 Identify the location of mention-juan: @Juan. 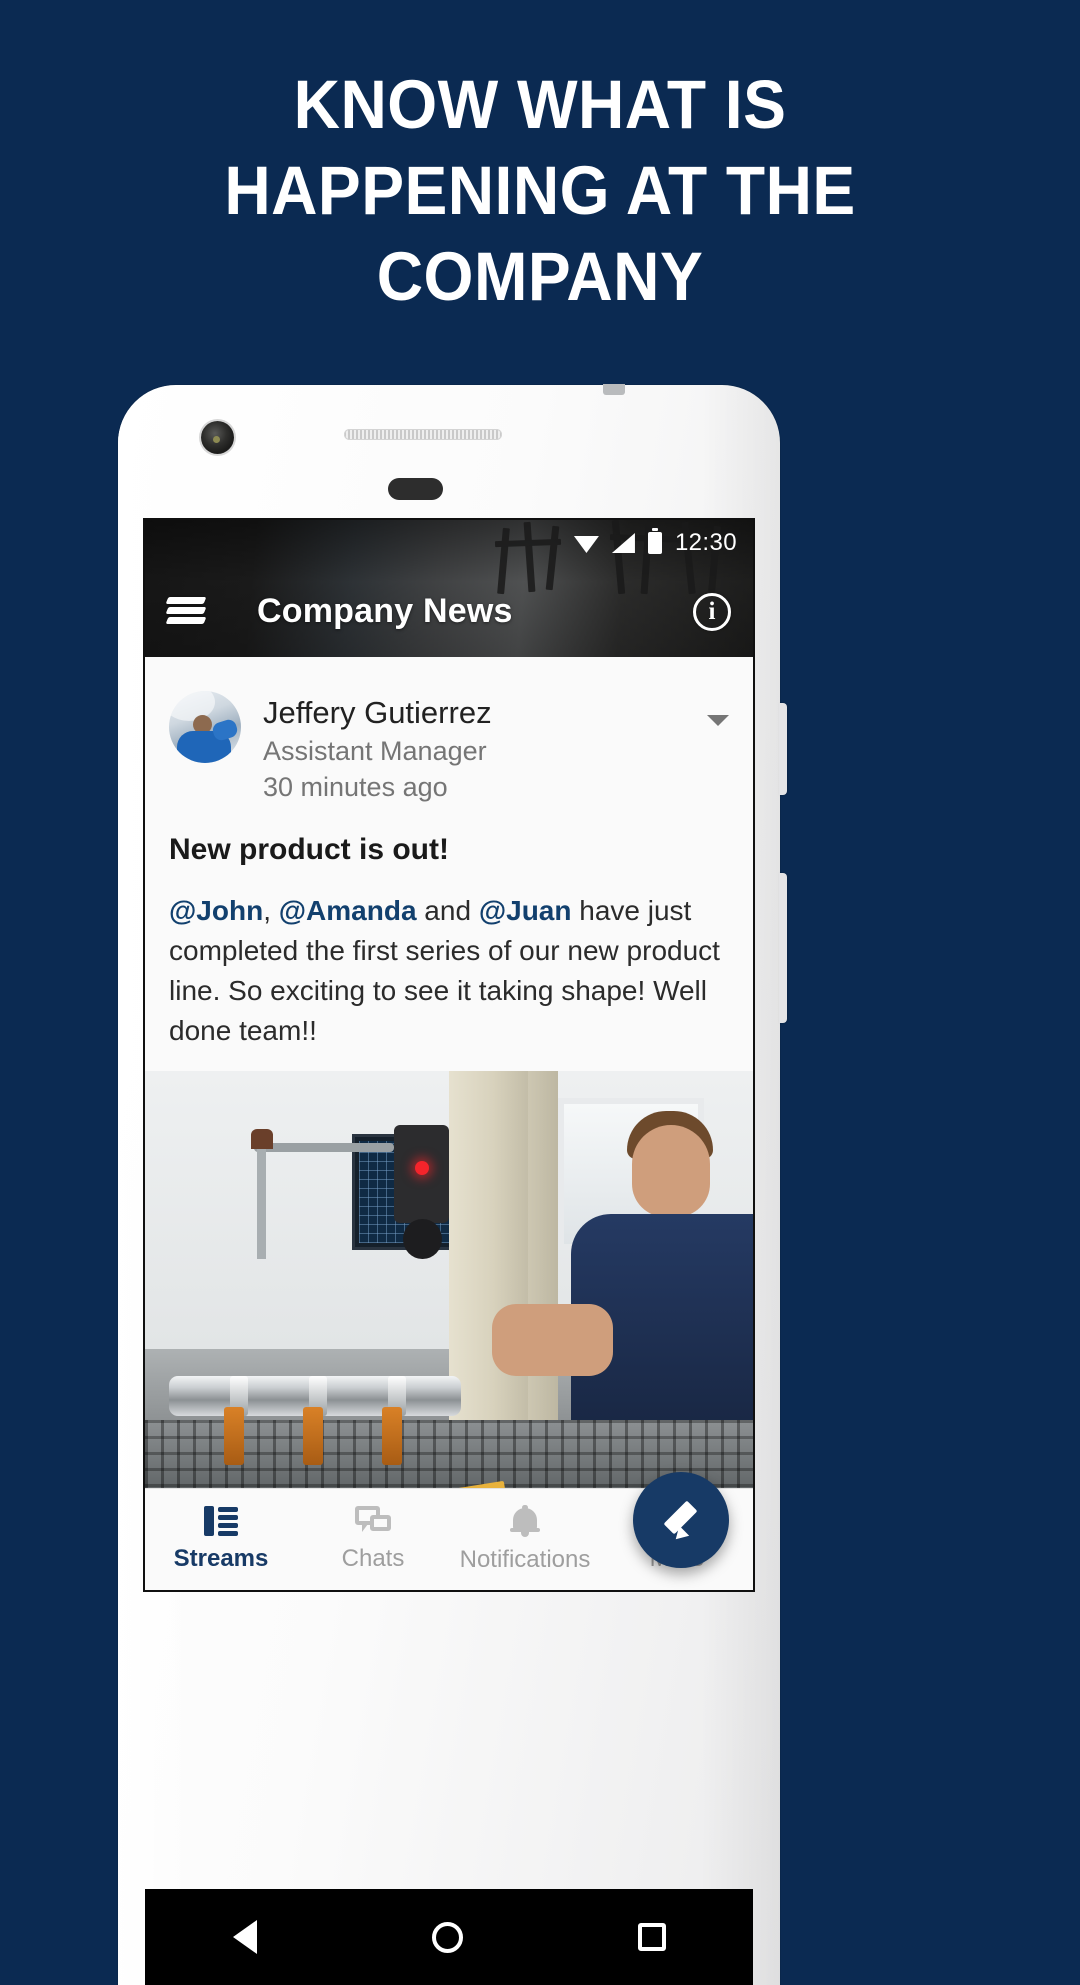
(525, 910).